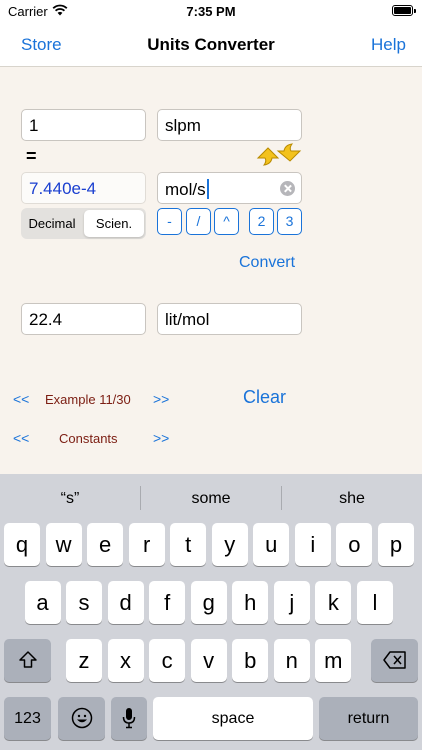  Describe the element at coordinates (161, 399) in the screenshot. I see `example-next-button: >>` at that location.